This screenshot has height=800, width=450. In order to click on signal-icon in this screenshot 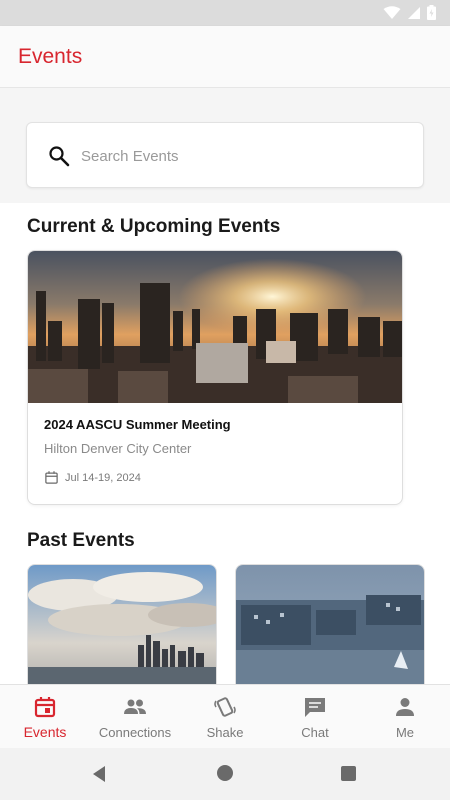, I will do `click(414, 12)`.